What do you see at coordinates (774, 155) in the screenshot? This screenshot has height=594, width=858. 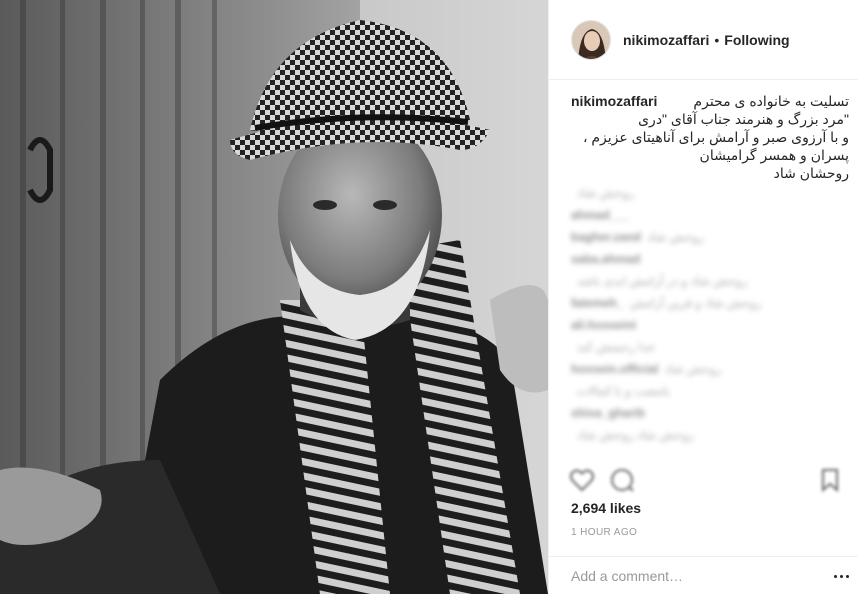 I see `caption-text-line-4: پسران و همسر گرامیشان` at bounding box center [774, 155].